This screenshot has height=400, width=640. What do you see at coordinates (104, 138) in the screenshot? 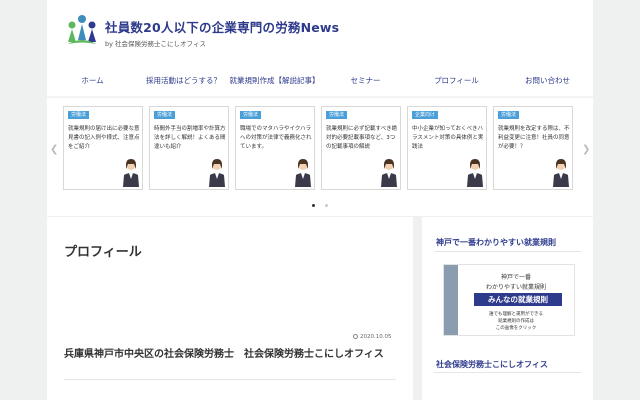
I see `card-title: 就業規則の届け出に必要な意見書の記入例や様式、注意点をご紹介` at bounding box center [104, 138].